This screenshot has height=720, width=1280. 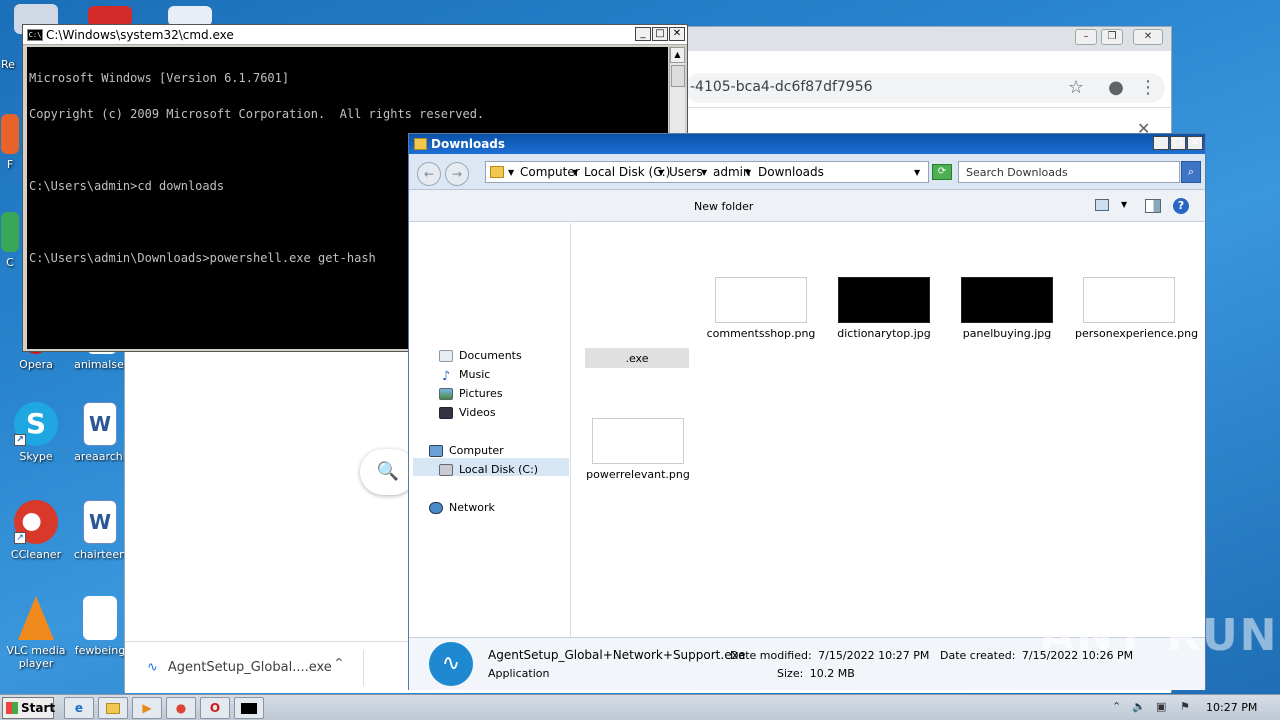 What do you see at coordinates (446, 470) in the screenshot?
I see `drive-icon` at bounding box center [446, 470].